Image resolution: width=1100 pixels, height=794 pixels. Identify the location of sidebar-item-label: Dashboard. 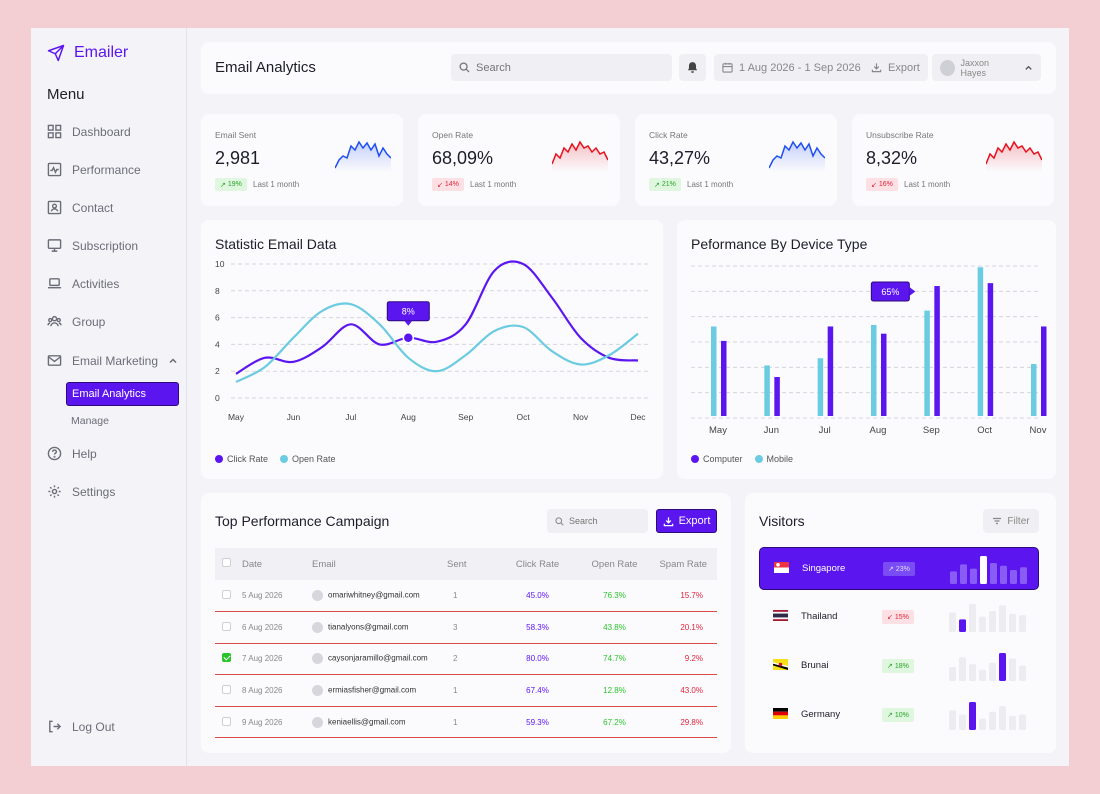
(101, 131).